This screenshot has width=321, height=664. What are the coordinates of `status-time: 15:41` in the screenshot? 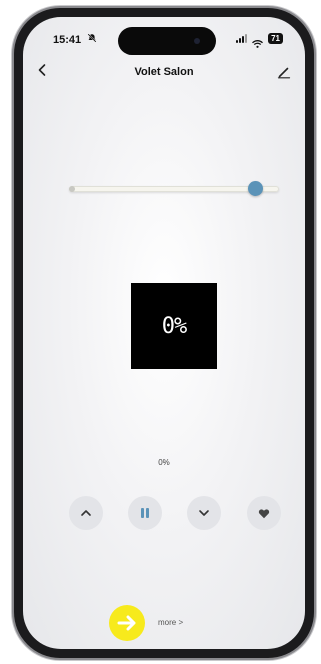 It's located at (67, 40).